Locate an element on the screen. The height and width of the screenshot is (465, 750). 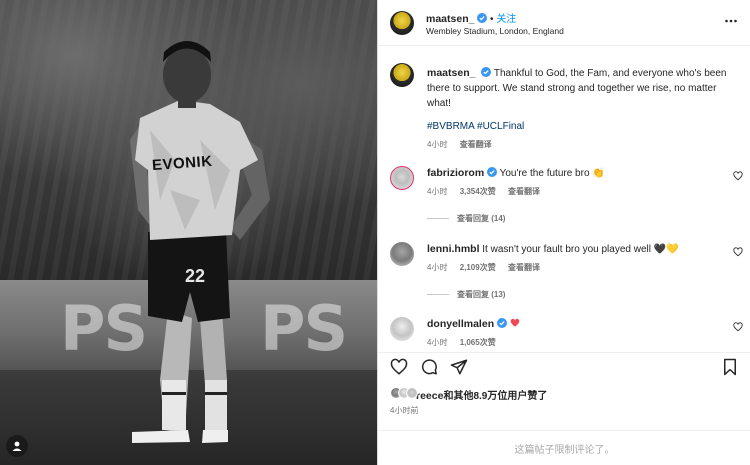
shorts-number: 22 is located at coordinates (195, 276).